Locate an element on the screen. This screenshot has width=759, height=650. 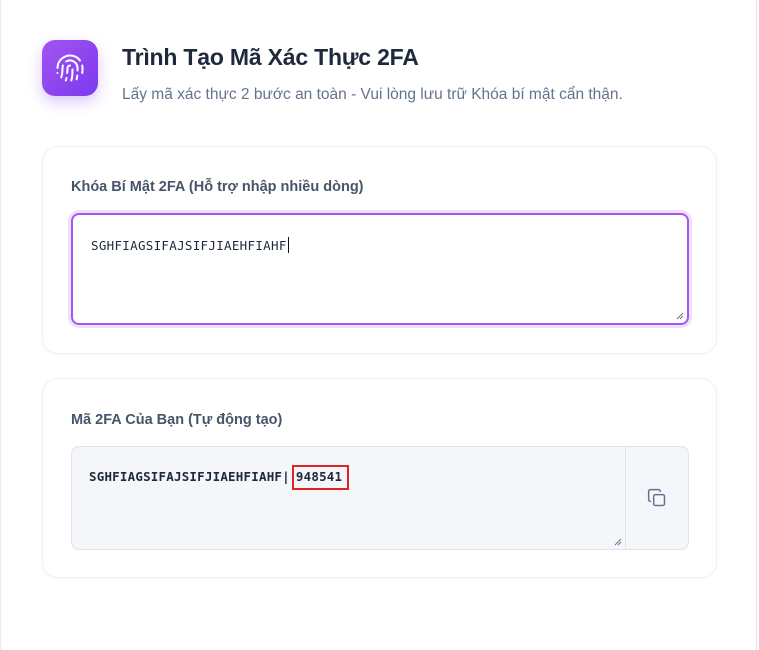
page-title: Trình Tạo Mã Xác Thực 2FA is located at coordinates (270, 57).